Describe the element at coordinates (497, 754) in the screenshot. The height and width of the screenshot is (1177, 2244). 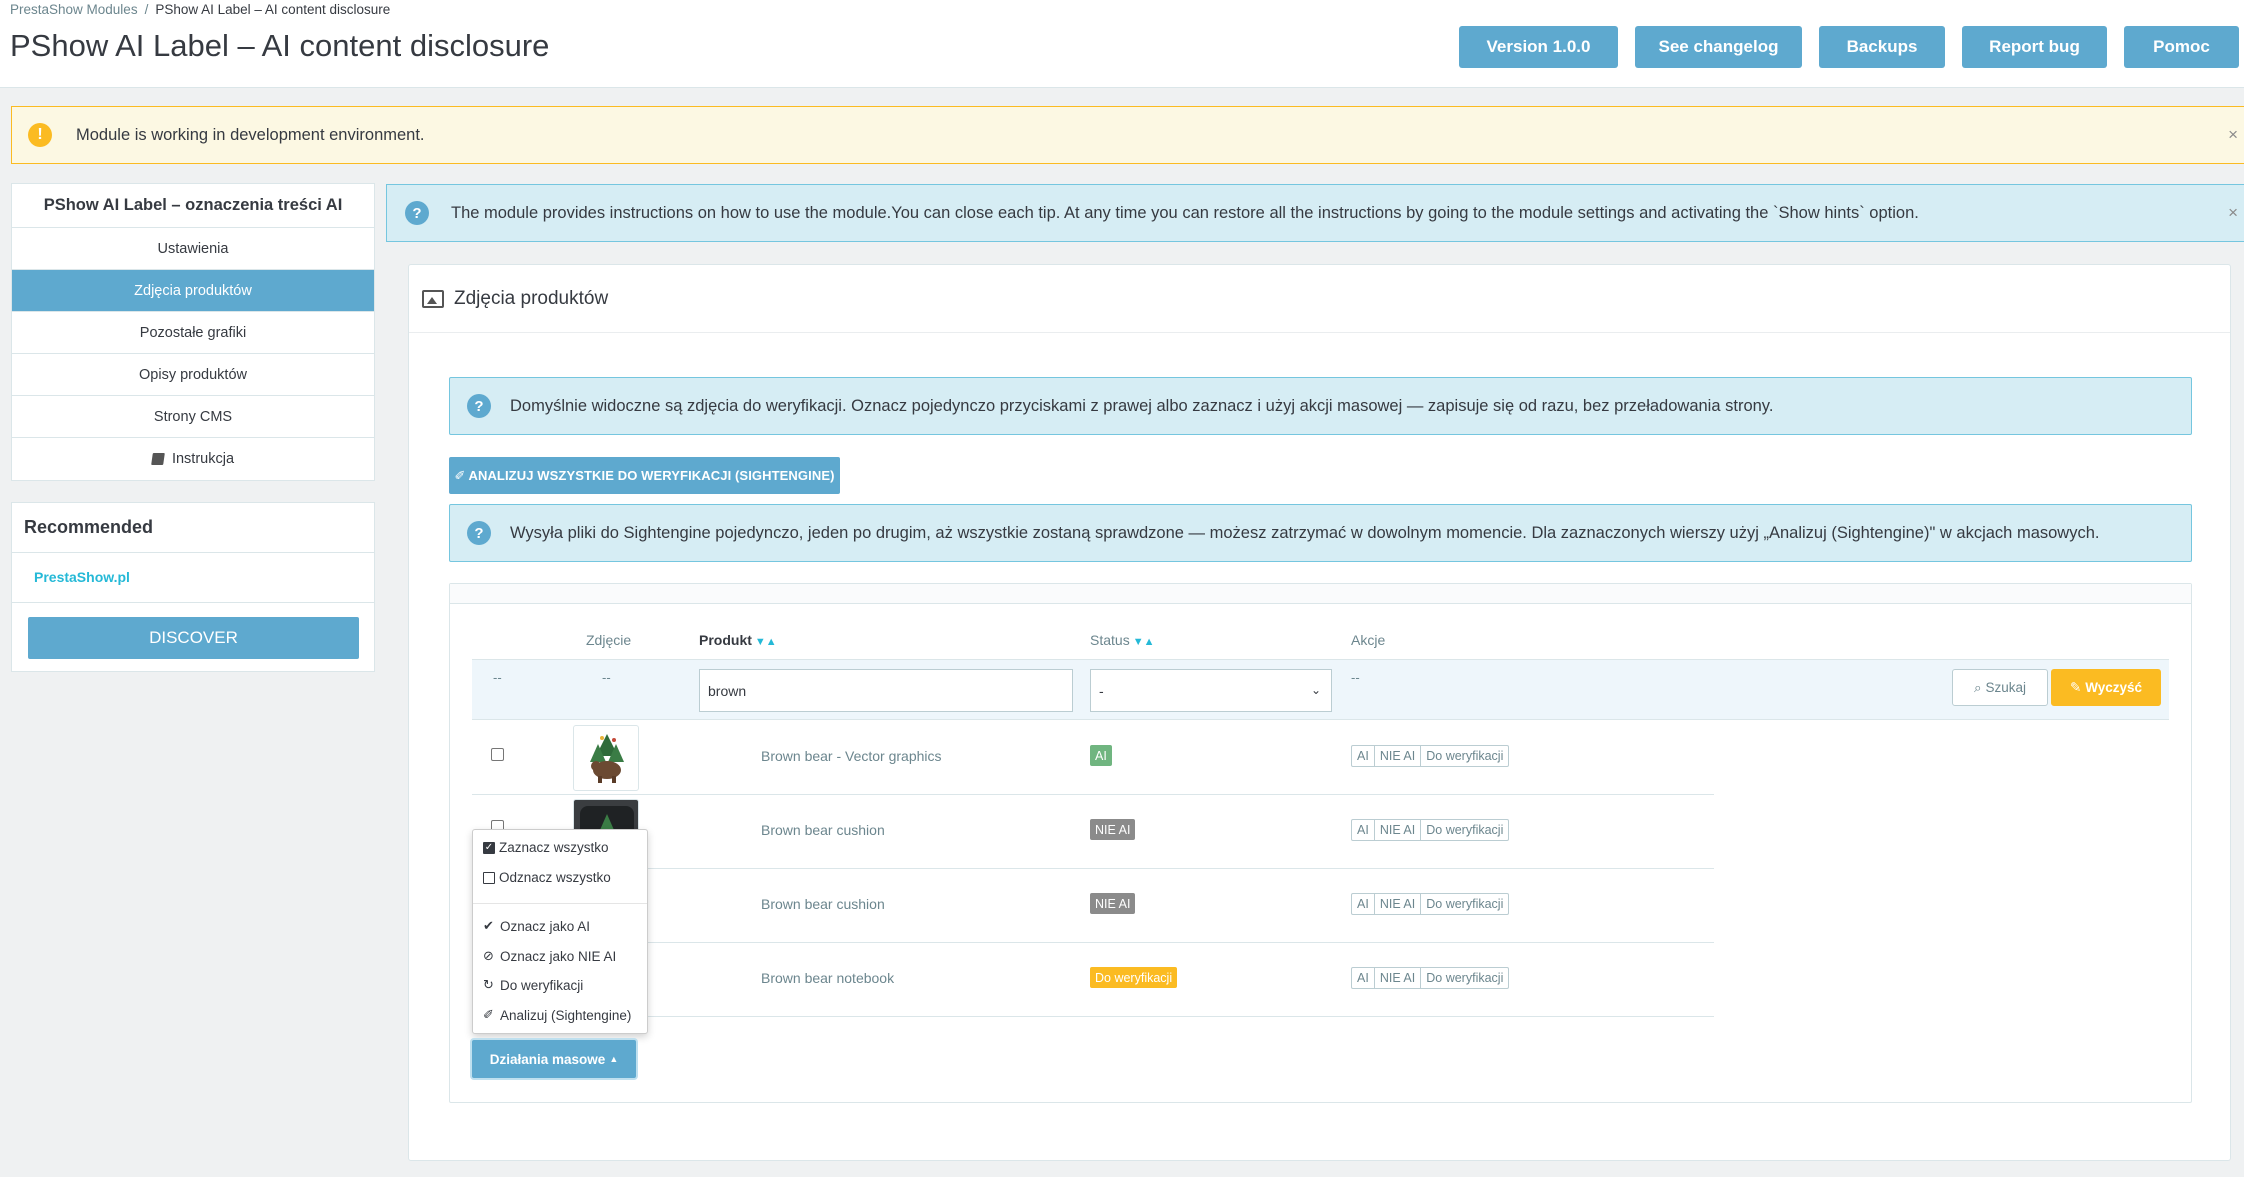
I see `row-checkbox` at that location.